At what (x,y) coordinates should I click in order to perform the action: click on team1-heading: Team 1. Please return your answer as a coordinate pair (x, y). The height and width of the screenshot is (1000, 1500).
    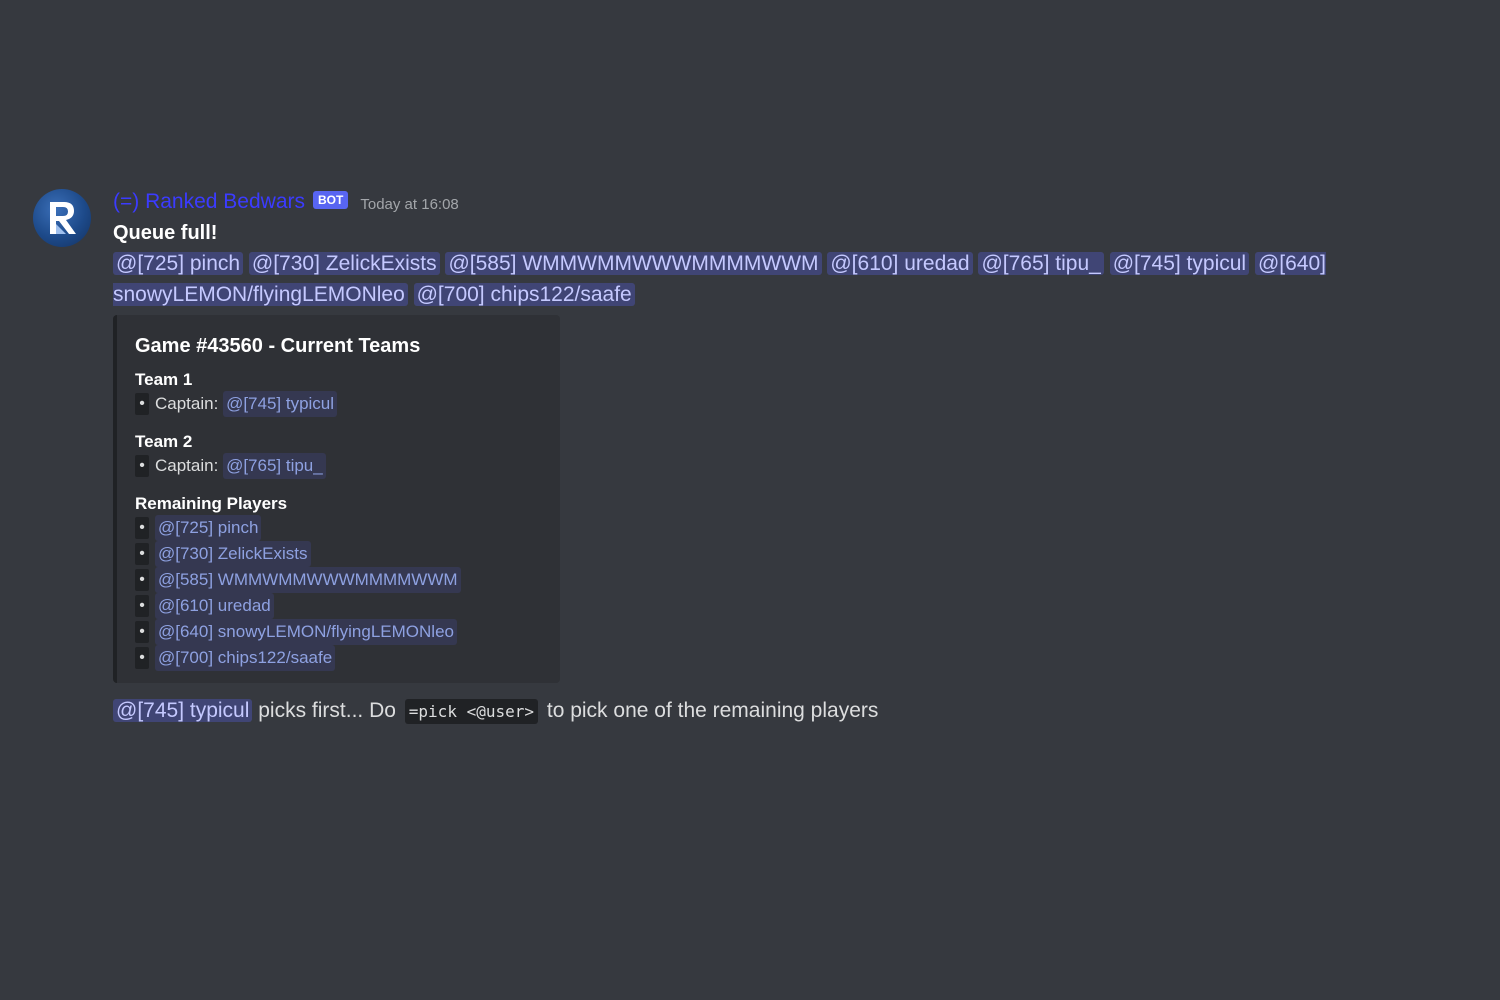
    Looking at the image, I should click on (164, 379).